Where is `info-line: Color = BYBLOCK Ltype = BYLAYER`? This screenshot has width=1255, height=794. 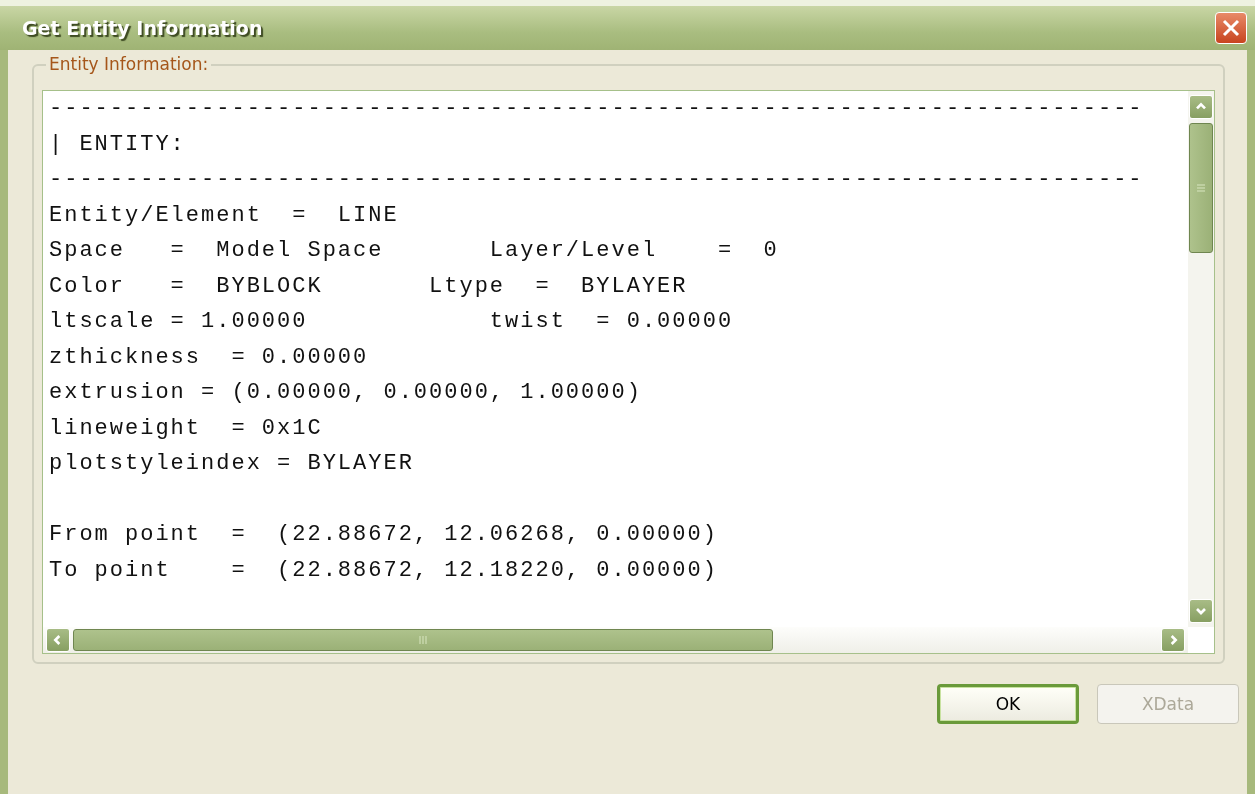
info-line: Color = BYBLOCK Ltype = BYLAYER is located at coordinates (369, 286).